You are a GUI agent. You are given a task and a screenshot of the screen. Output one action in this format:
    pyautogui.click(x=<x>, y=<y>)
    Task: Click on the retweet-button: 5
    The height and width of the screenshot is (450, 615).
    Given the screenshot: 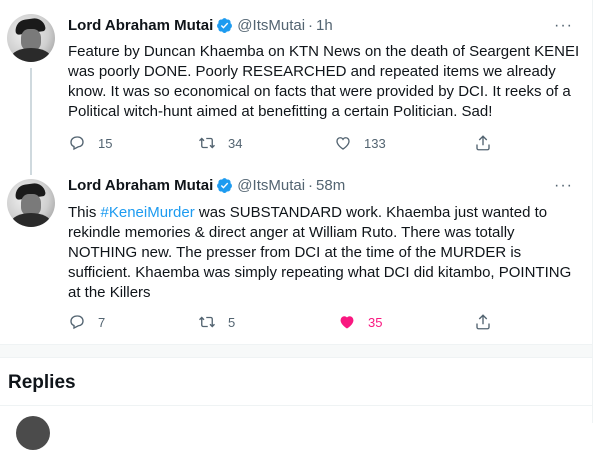 What is the action you would take?
    pyautogui.click(x=216, y=322)
    